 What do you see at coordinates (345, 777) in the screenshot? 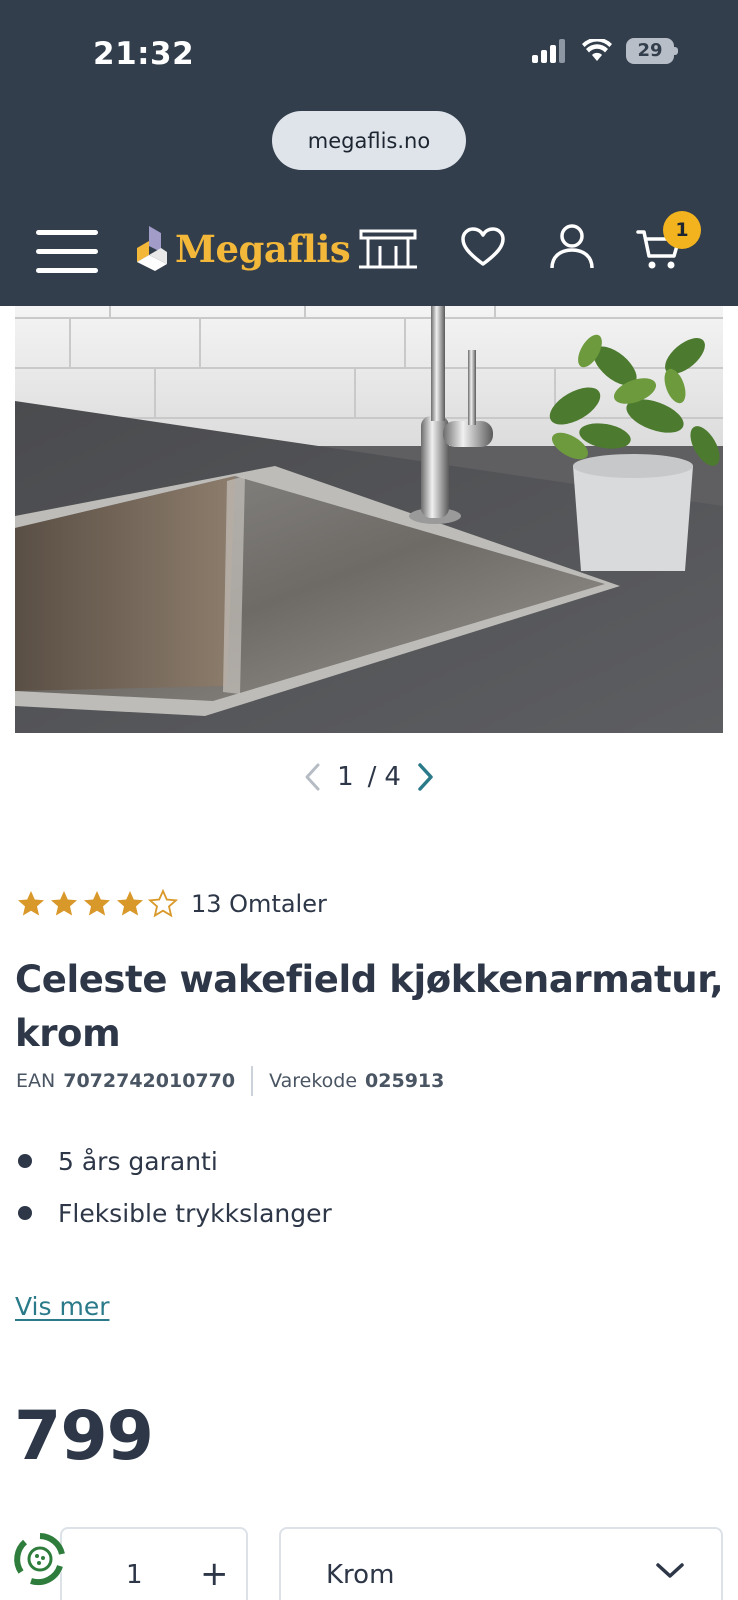
I see `gallery-current: 1` at bounding box center [345, 777].